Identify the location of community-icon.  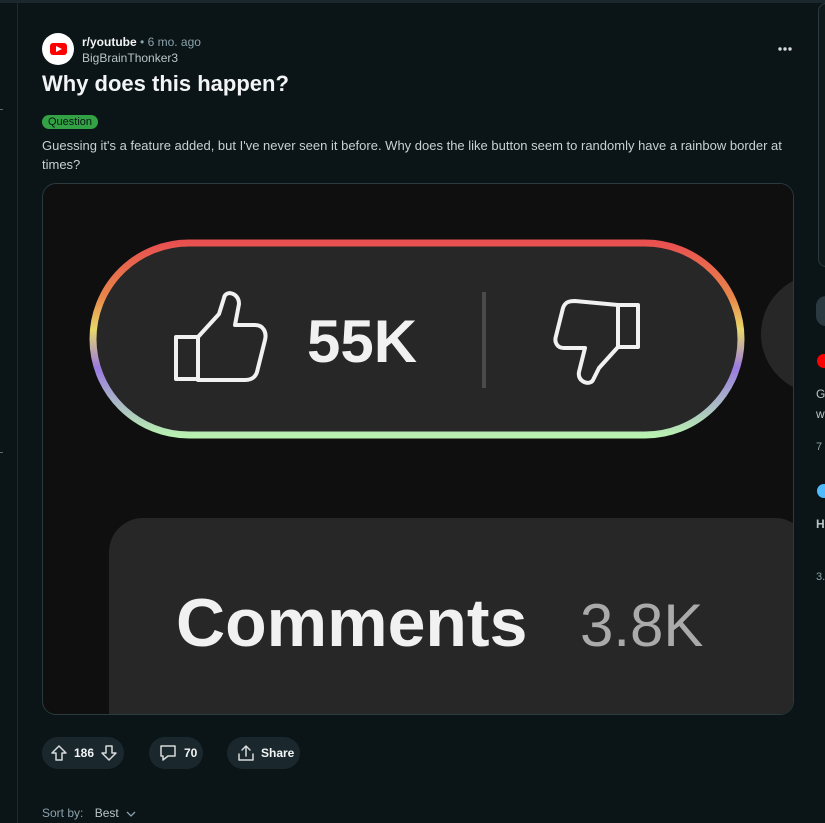
(821, 491).